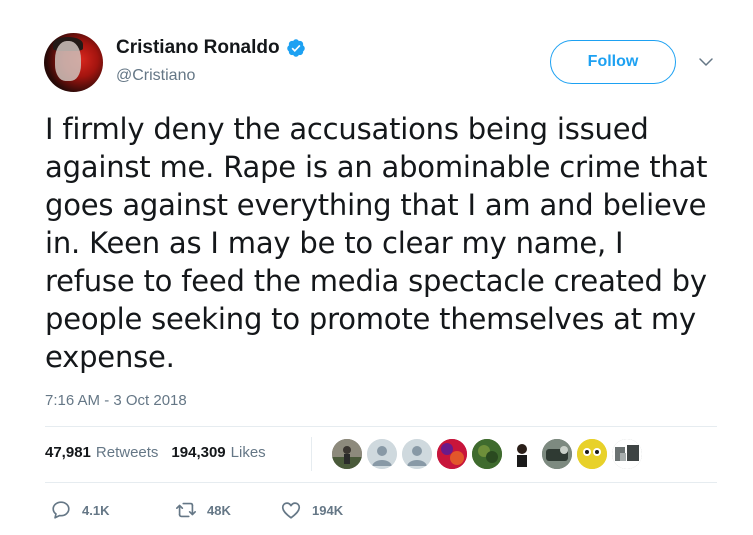 The height and width of the screenshot is (535, 753). What do you see at coordinates (291, 510) in the screenshot?
I see `heart-icon` at bounding box center [291, 510].